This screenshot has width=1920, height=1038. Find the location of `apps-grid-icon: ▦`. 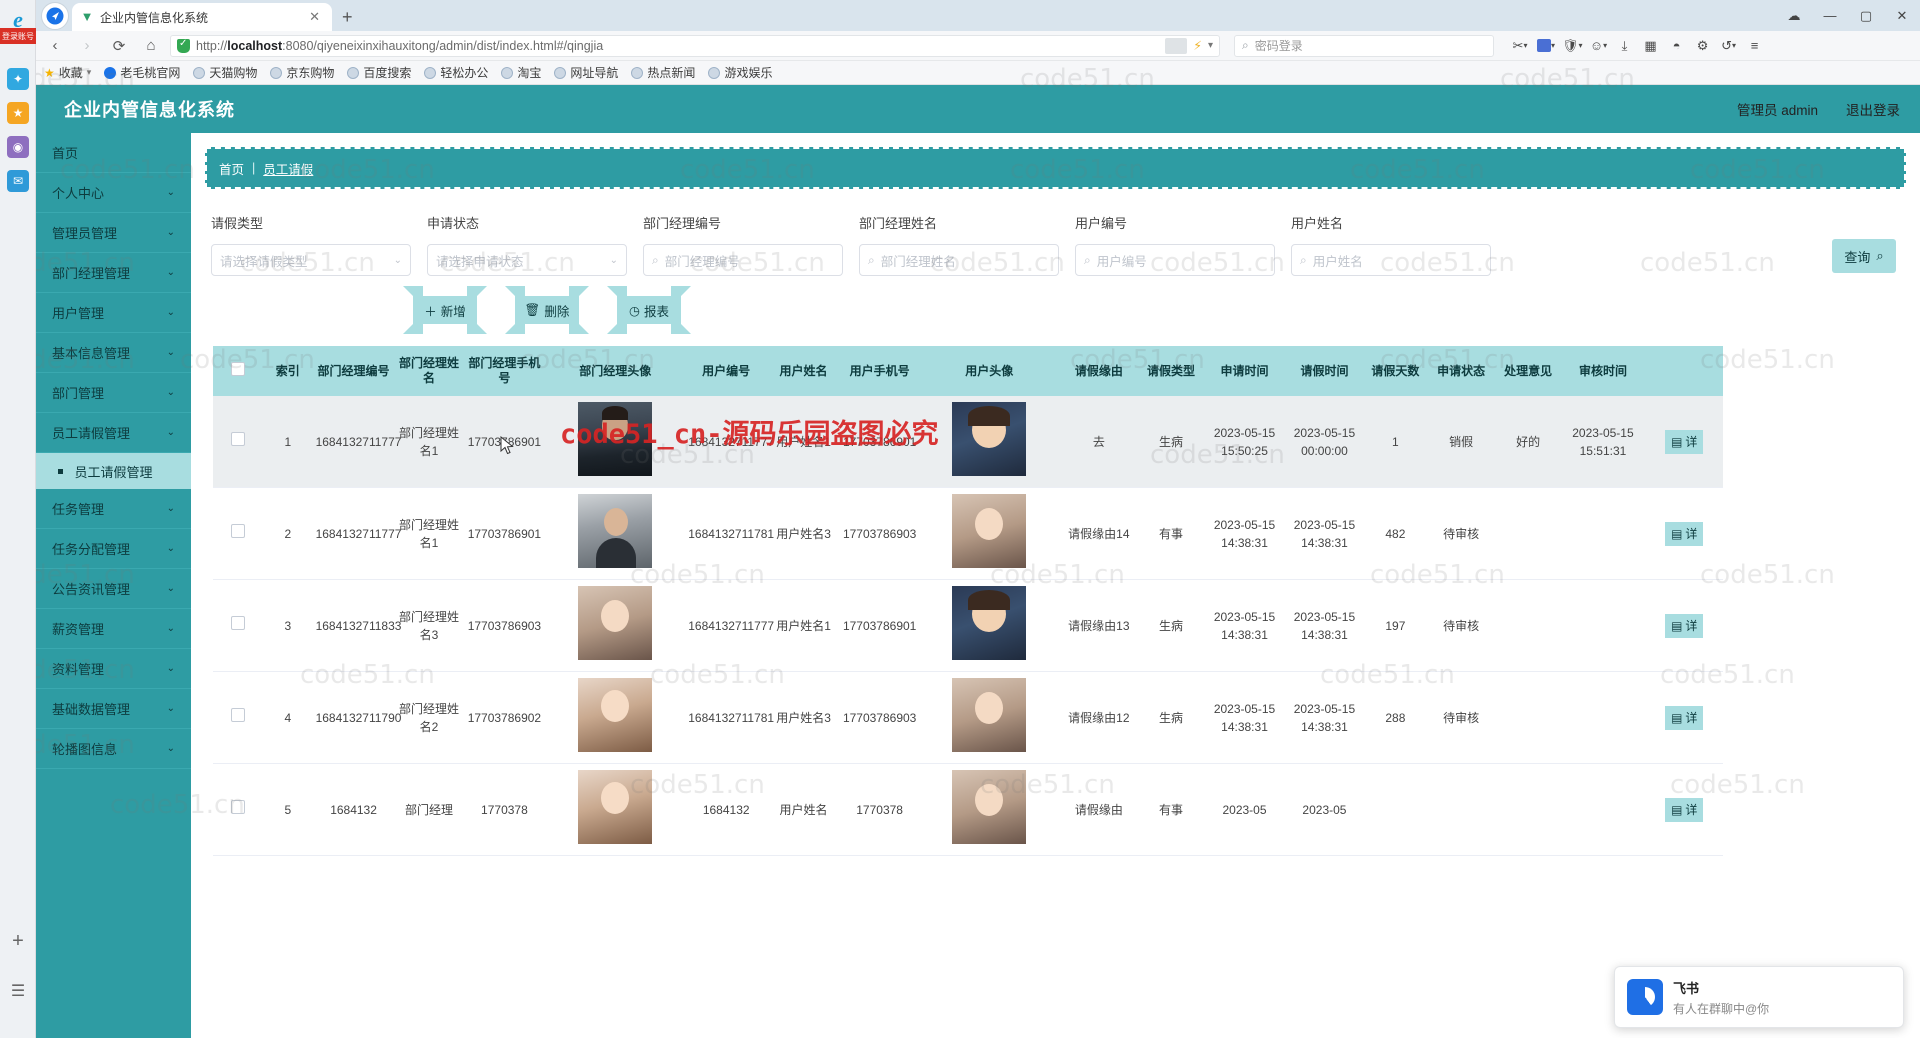

apps-grid-icon: ▦ is located at coordinates (1651, 46).